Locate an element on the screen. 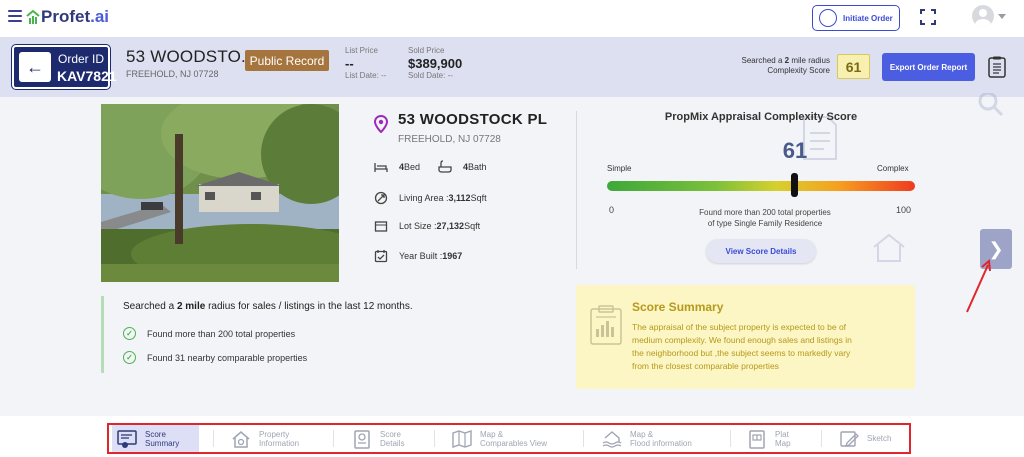  tab-label-line1: Property is located at coordinates (274, 434).